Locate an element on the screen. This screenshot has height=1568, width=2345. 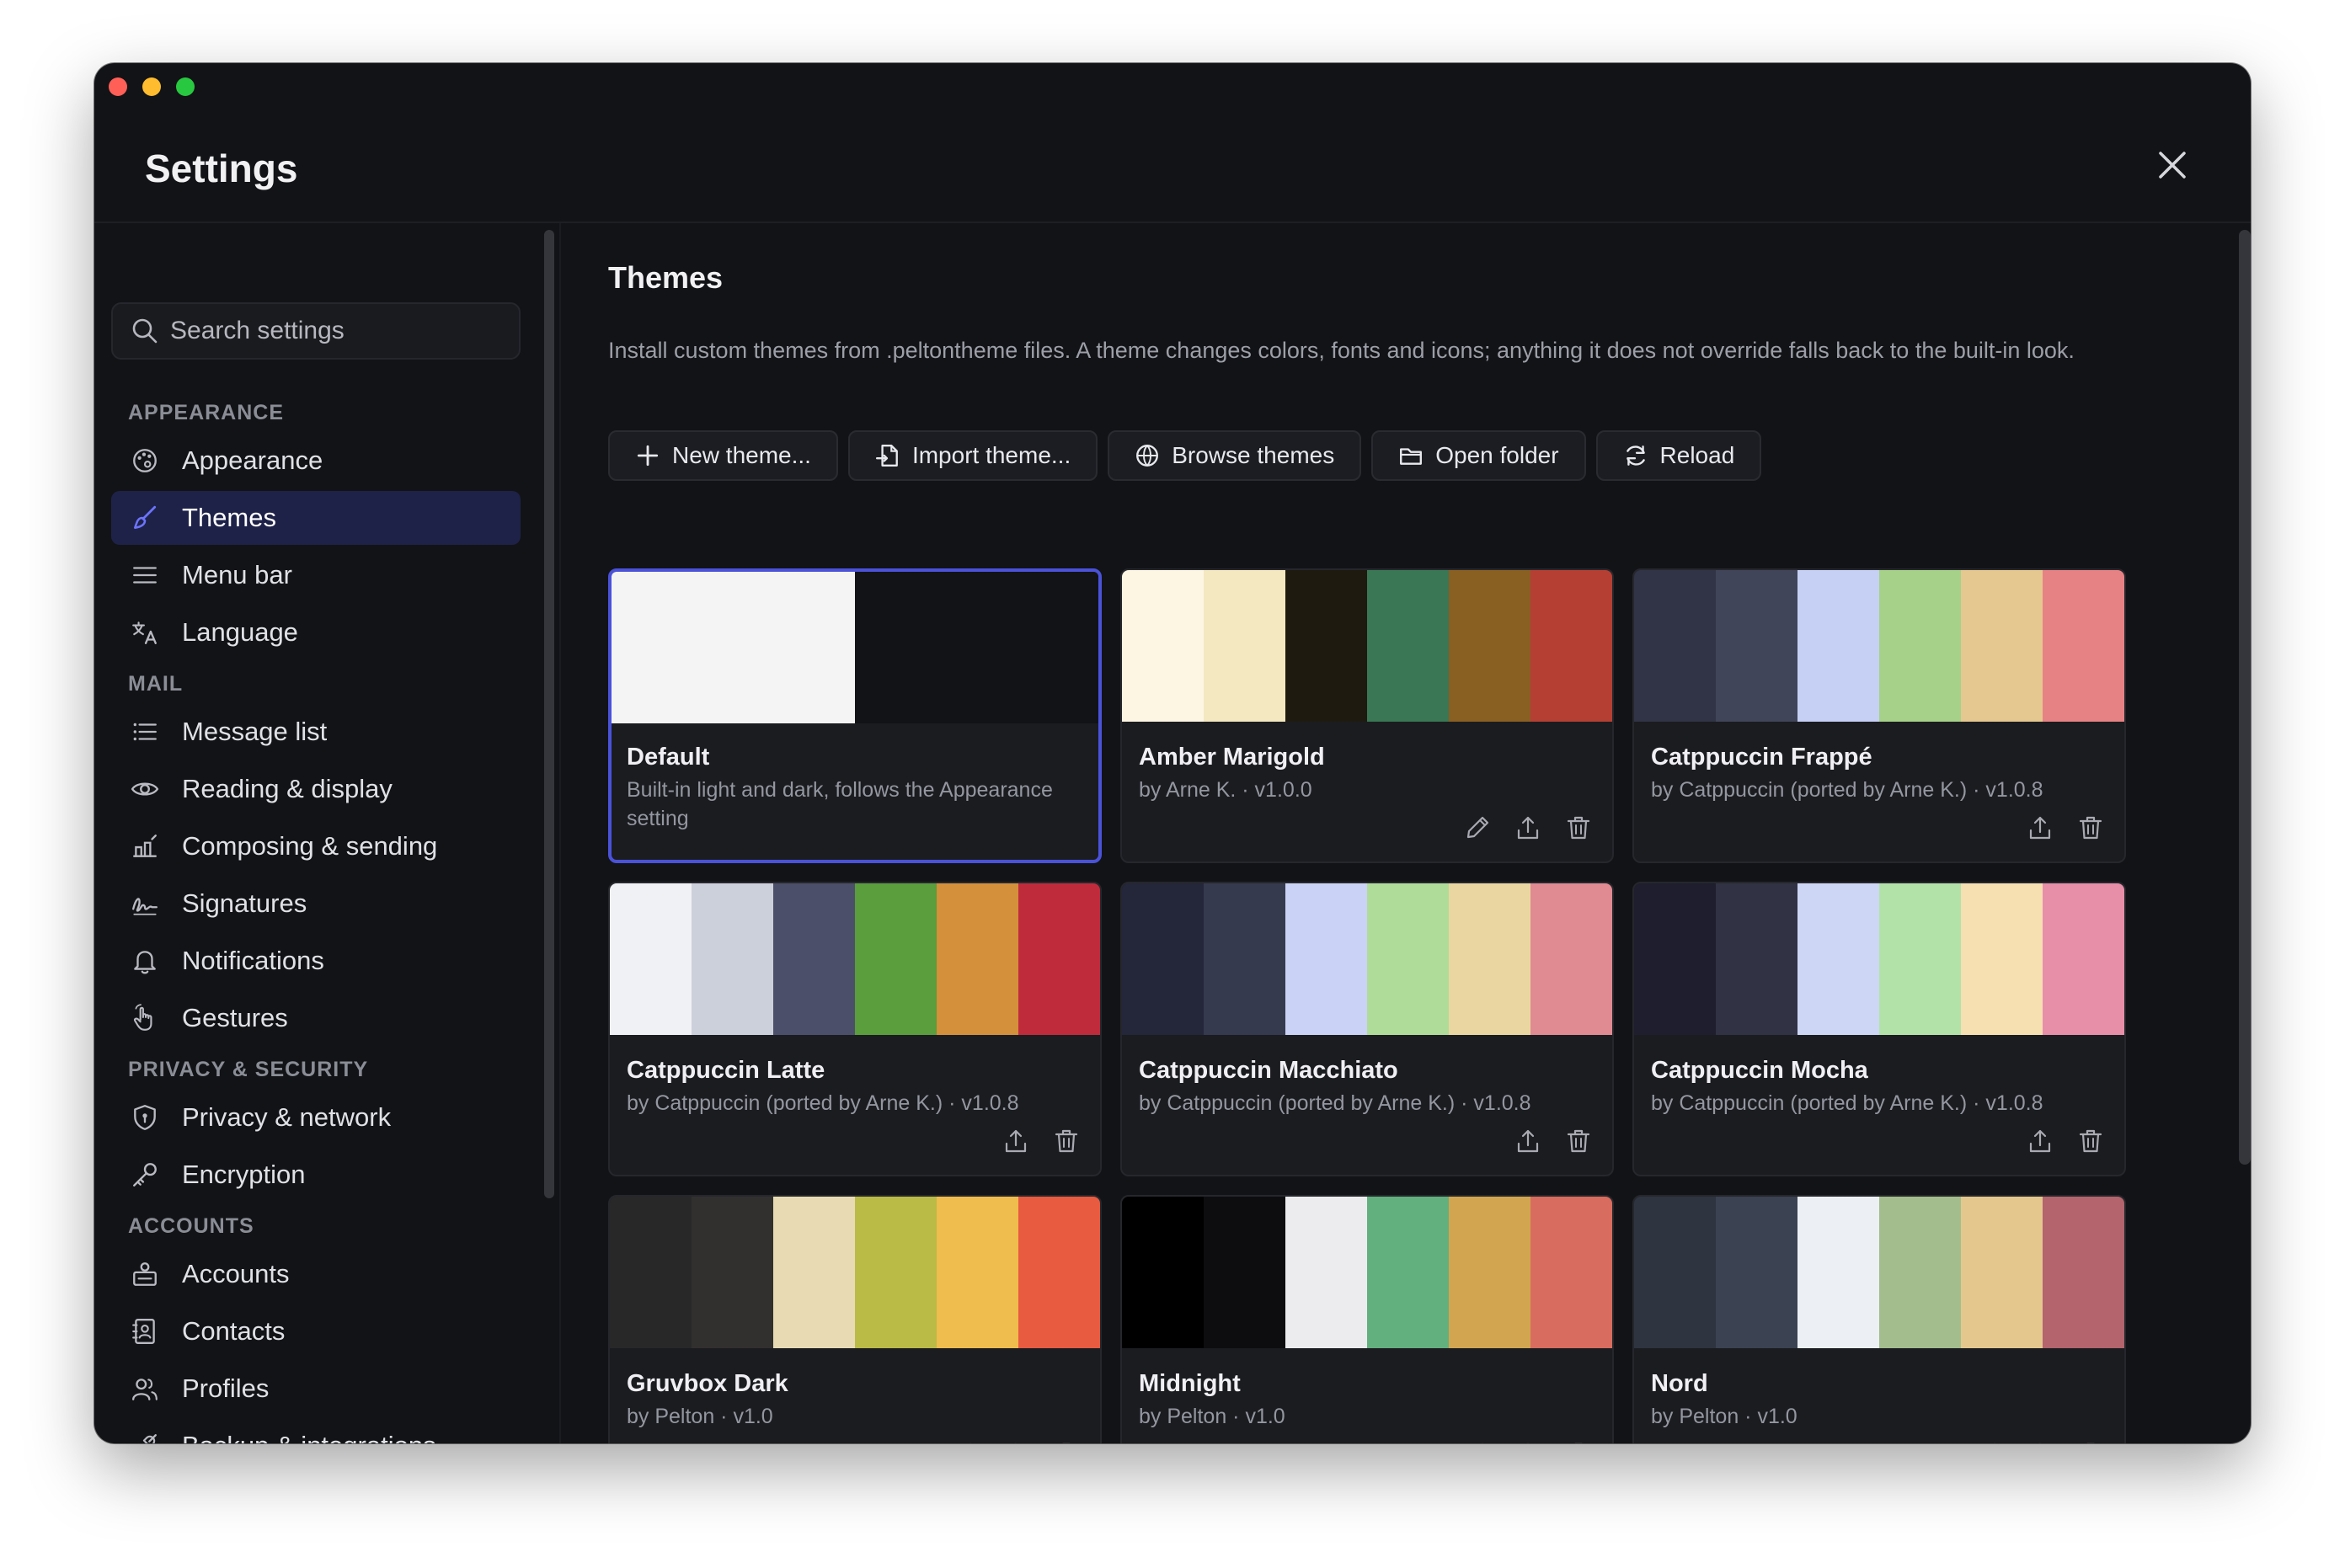
eye-icon is located at coordinates (145, 789).